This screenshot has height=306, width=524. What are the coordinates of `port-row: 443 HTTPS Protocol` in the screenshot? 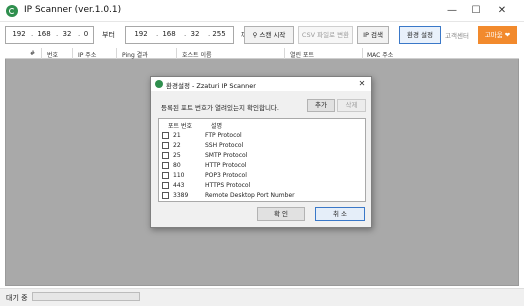 It's located at (262, 186).